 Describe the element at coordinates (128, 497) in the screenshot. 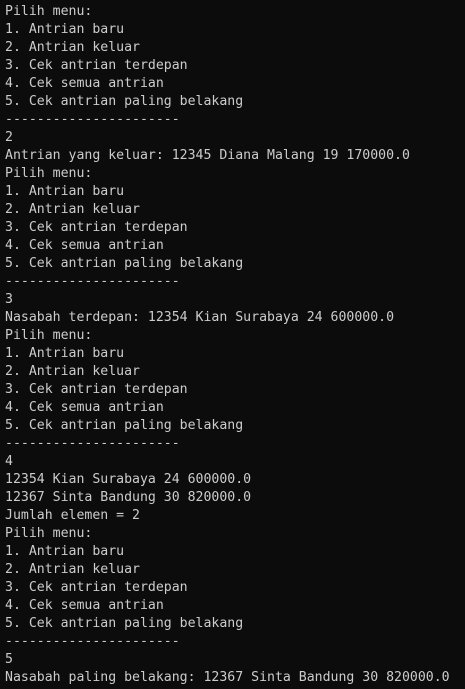

I see `terminal-line: 12367 Sinta Bandung 30 820000.0` at that location.